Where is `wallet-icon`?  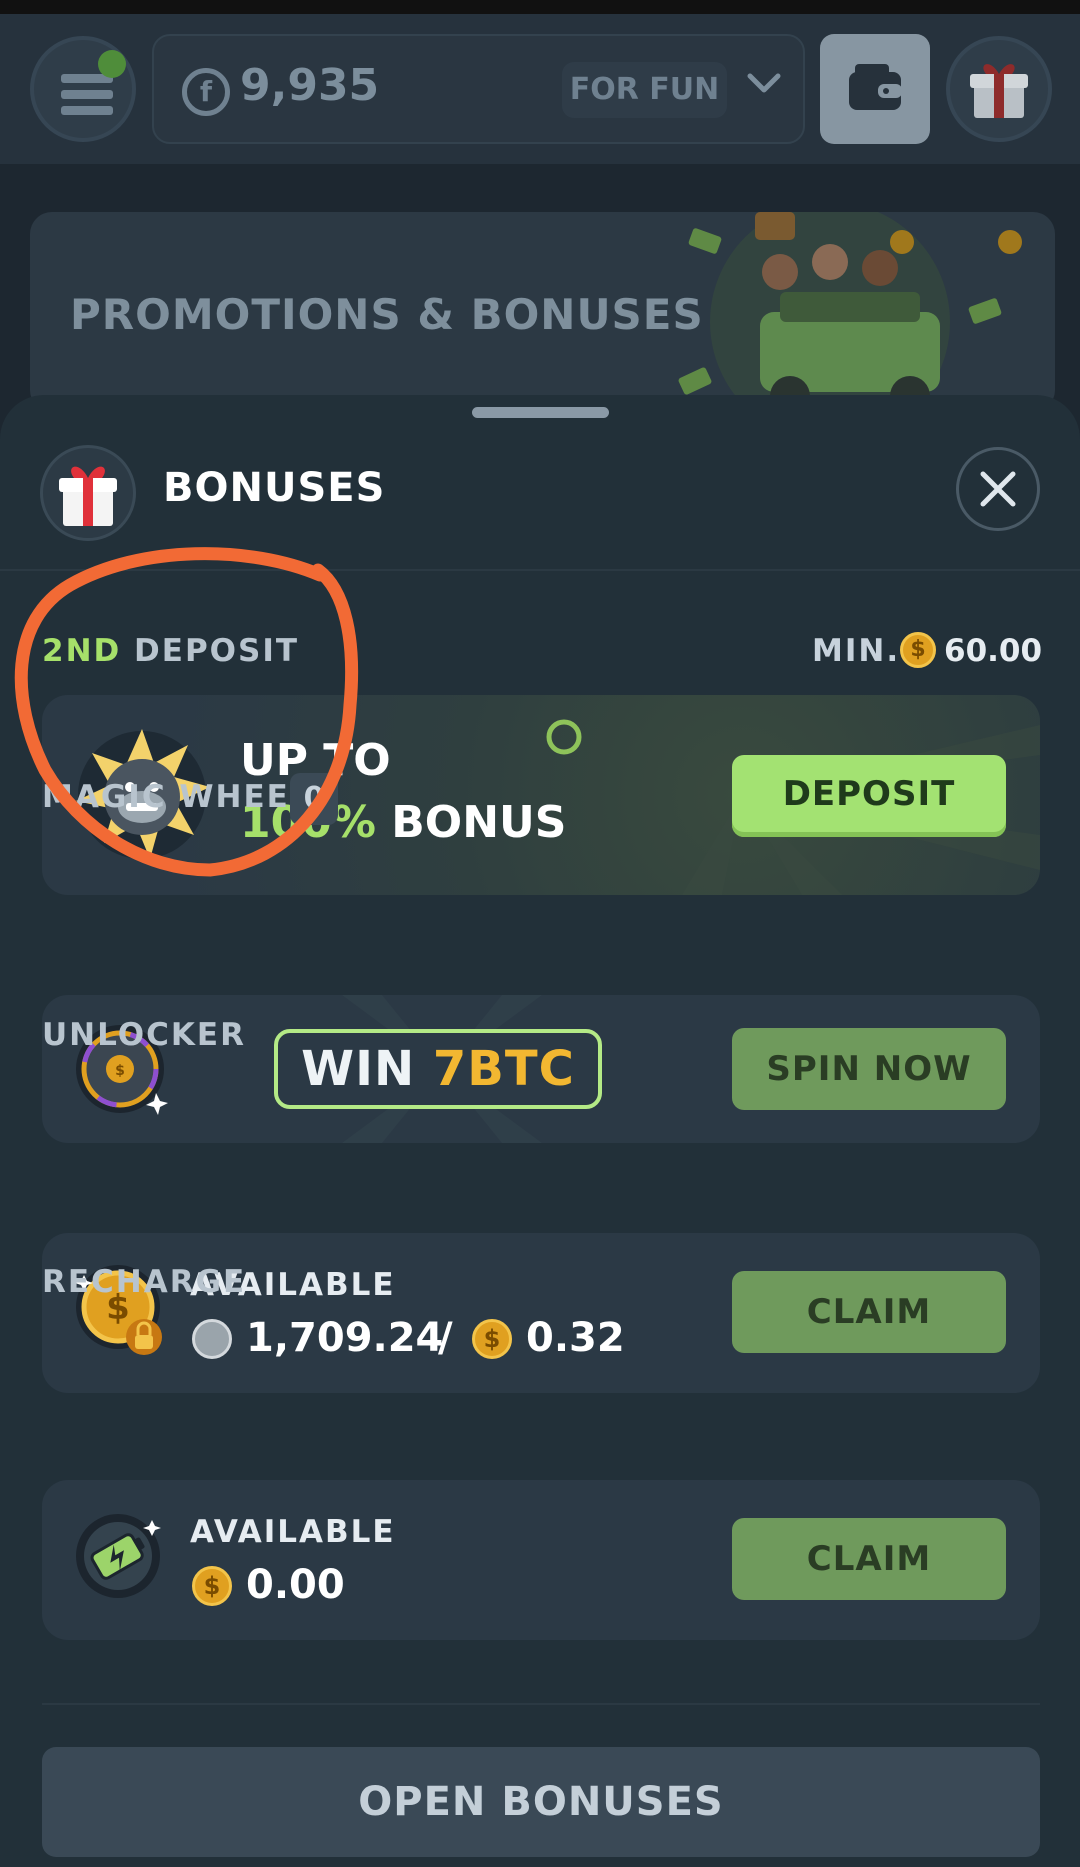
wallet-icon is located at coordinates (875, 87).